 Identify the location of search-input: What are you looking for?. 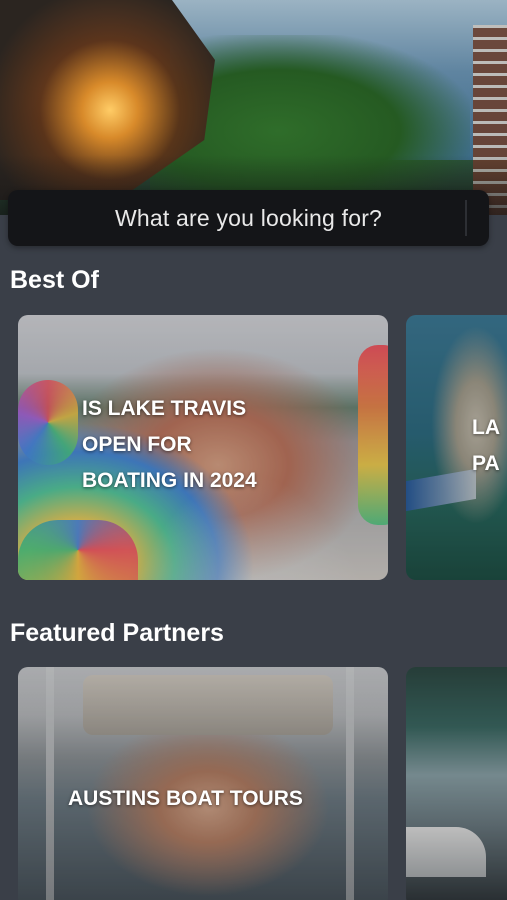
(248, 218).